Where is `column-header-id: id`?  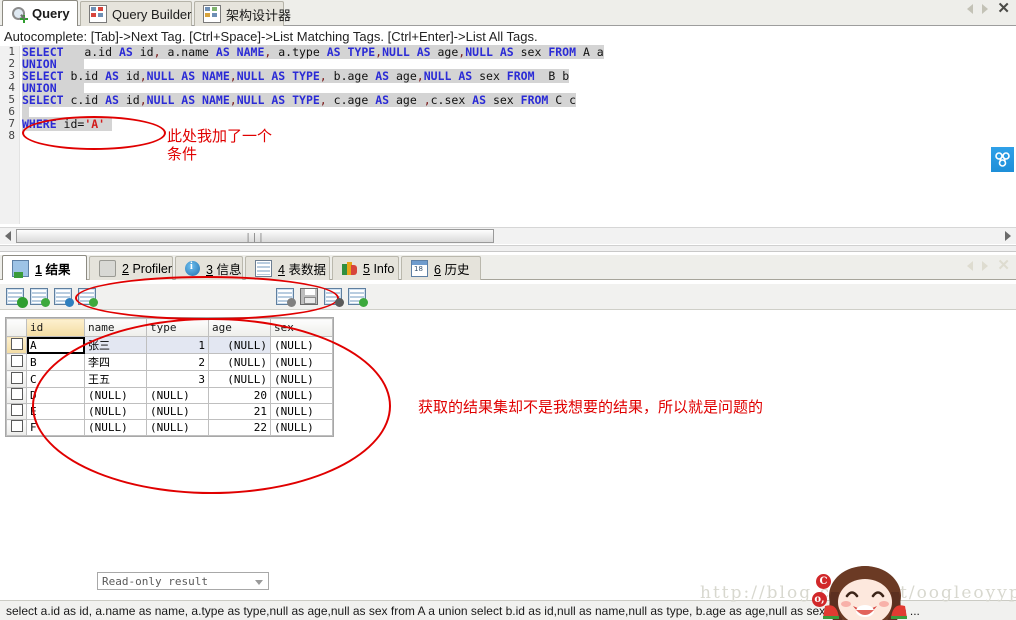 column-header-id: id is located at coordinates (55, 327).